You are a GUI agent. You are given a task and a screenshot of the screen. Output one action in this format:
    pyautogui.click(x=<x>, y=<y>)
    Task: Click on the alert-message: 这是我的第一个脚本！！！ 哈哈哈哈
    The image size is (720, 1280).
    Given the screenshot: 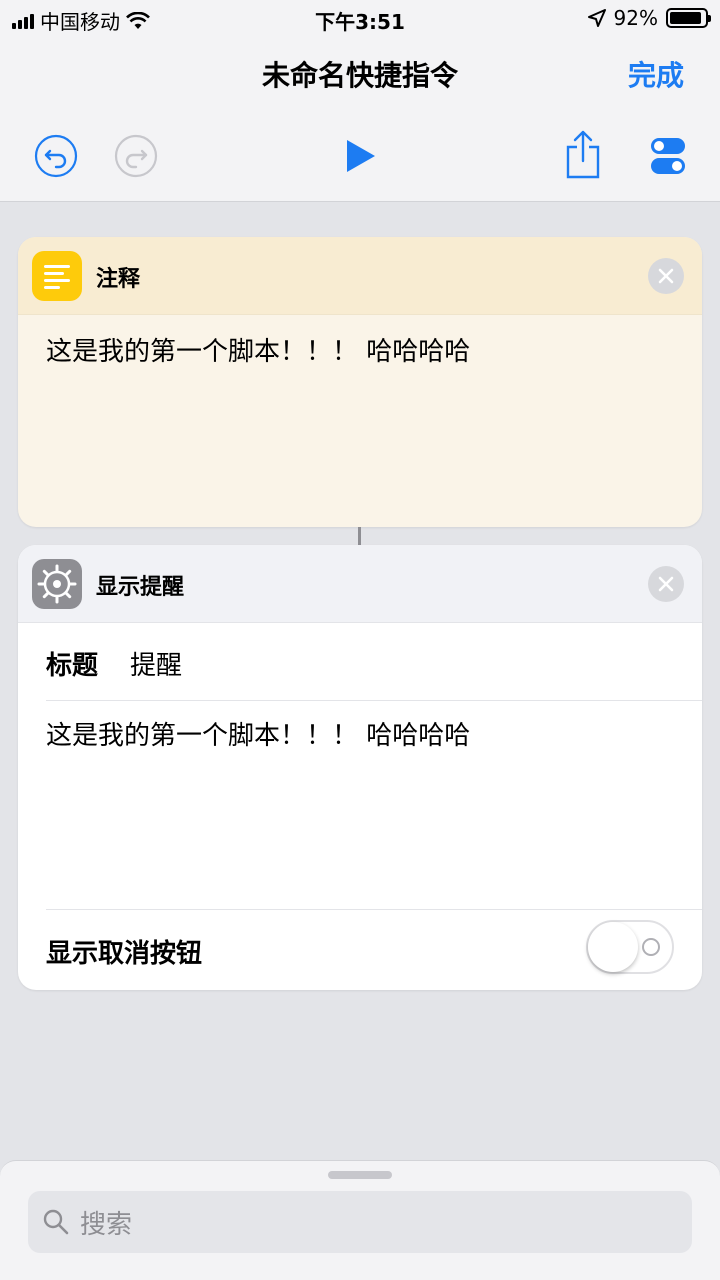 What is the action you would take?
    pyautogui.click(x=258, y=733)
    